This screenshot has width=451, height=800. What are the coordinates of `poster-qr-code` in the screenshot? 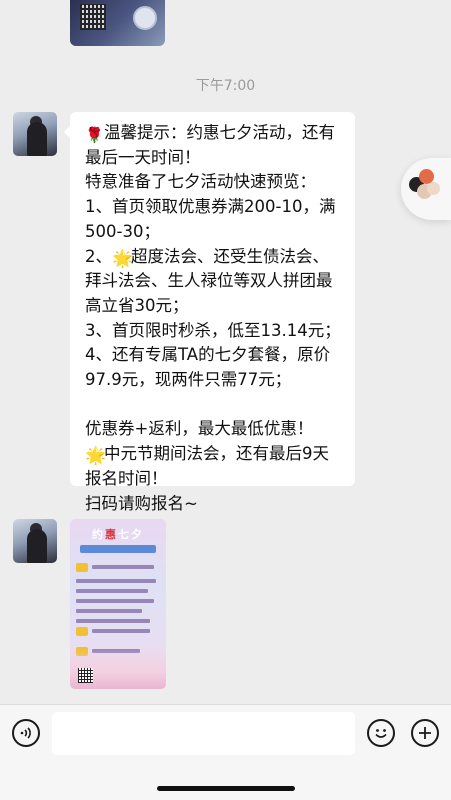 It's located at (85, 675).